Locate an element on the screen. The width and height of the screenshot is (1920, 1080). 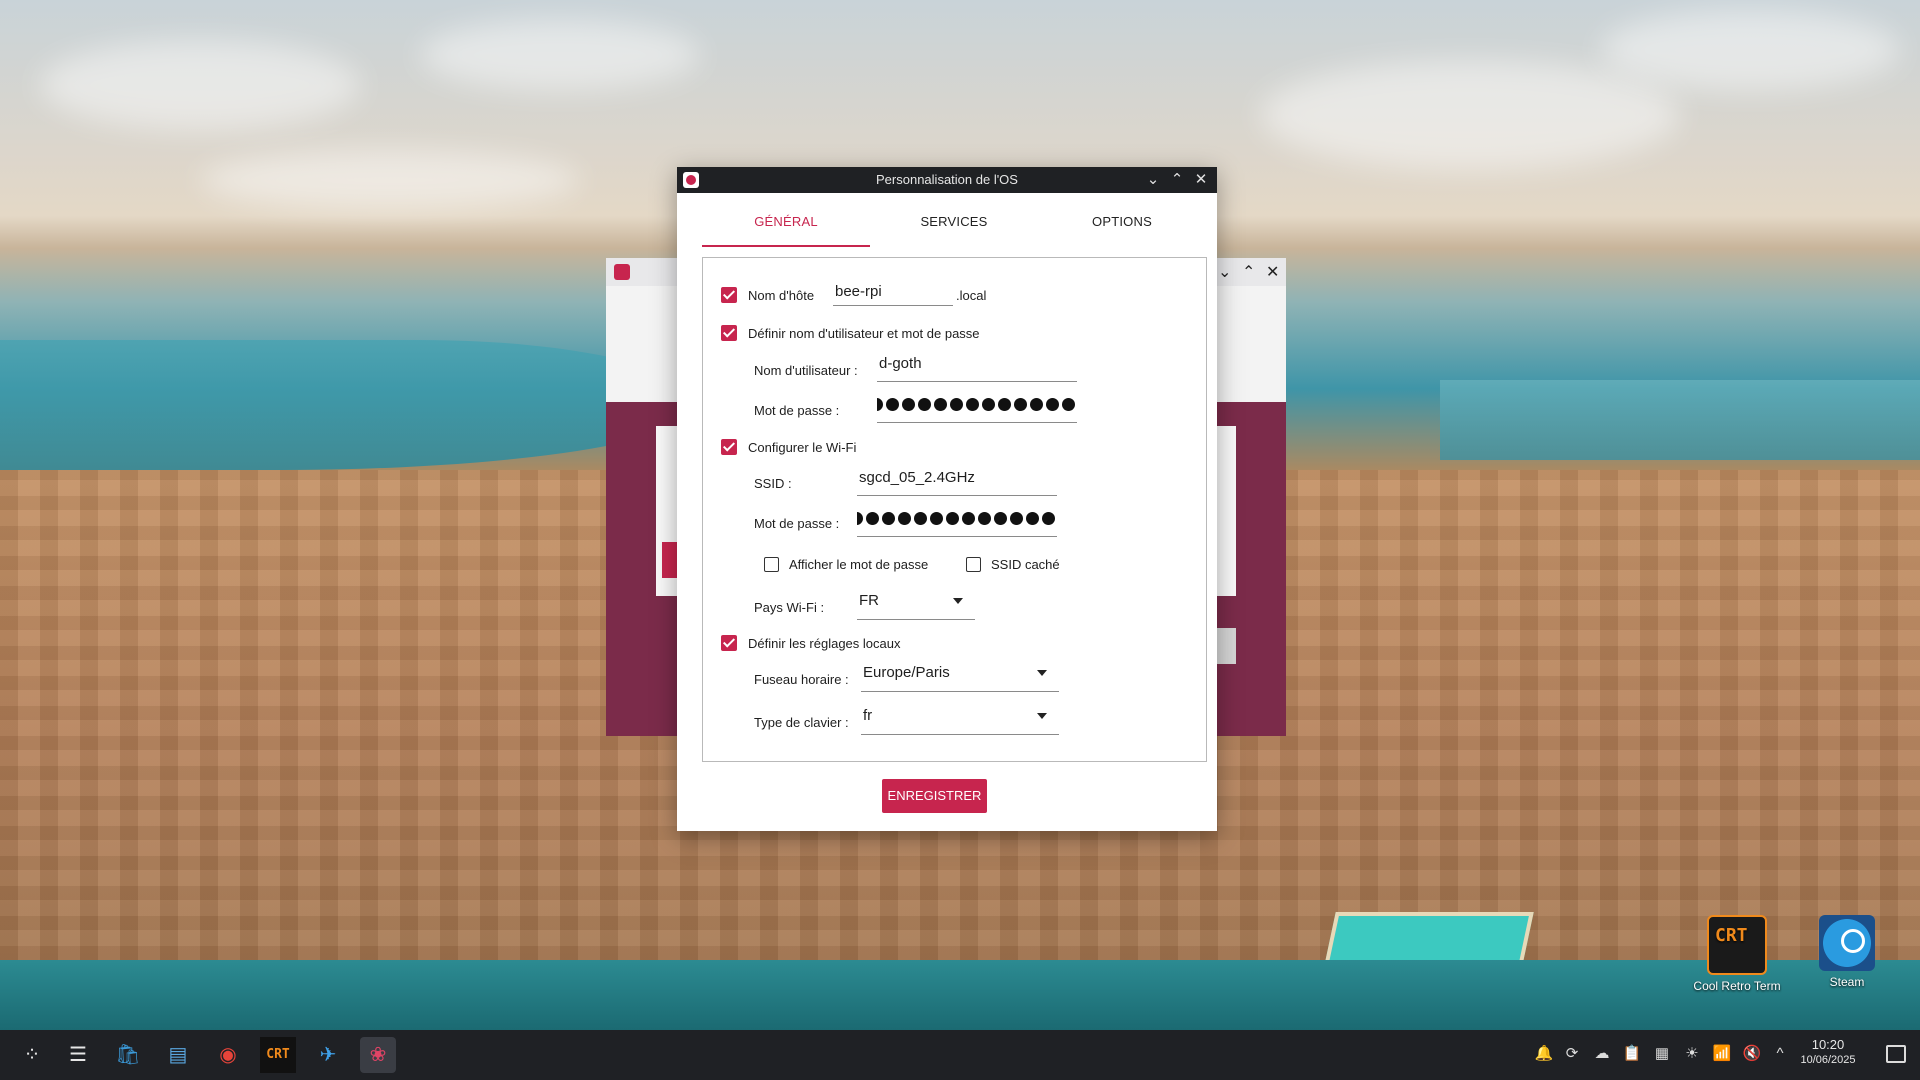
tab-bar: GÉNÉRAL SERVICES OPTIONS is located at coordinates (954, 226).